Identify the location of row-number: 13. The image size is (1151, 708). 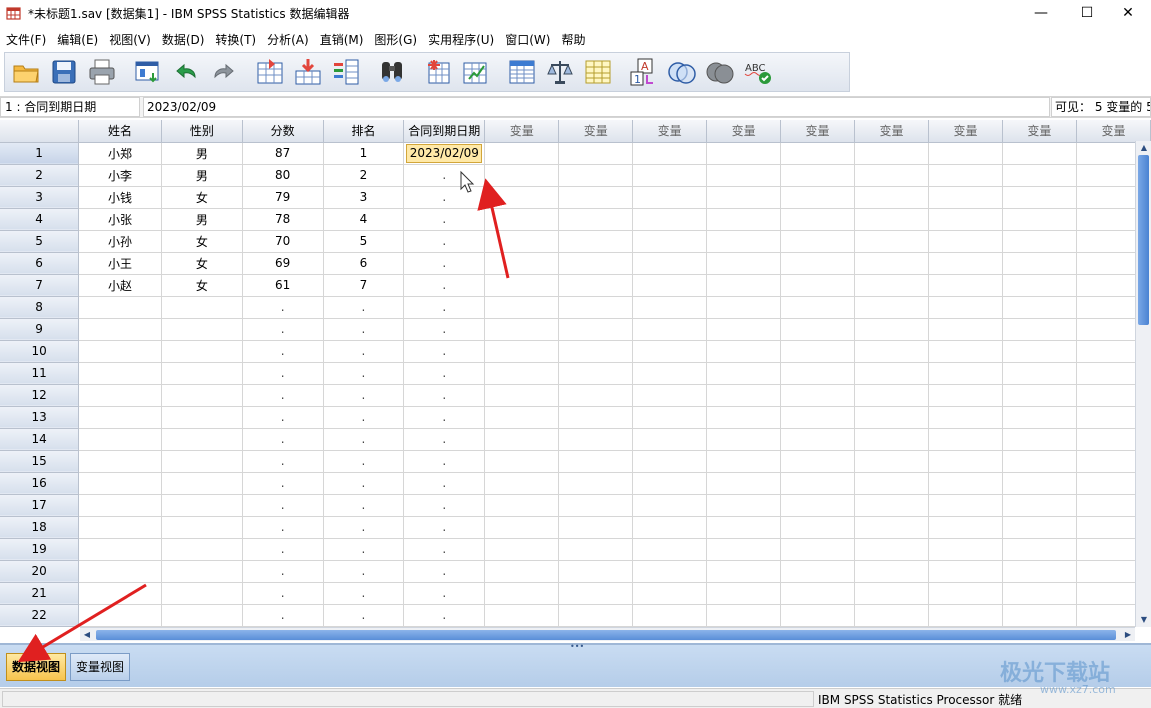
(40, 417).